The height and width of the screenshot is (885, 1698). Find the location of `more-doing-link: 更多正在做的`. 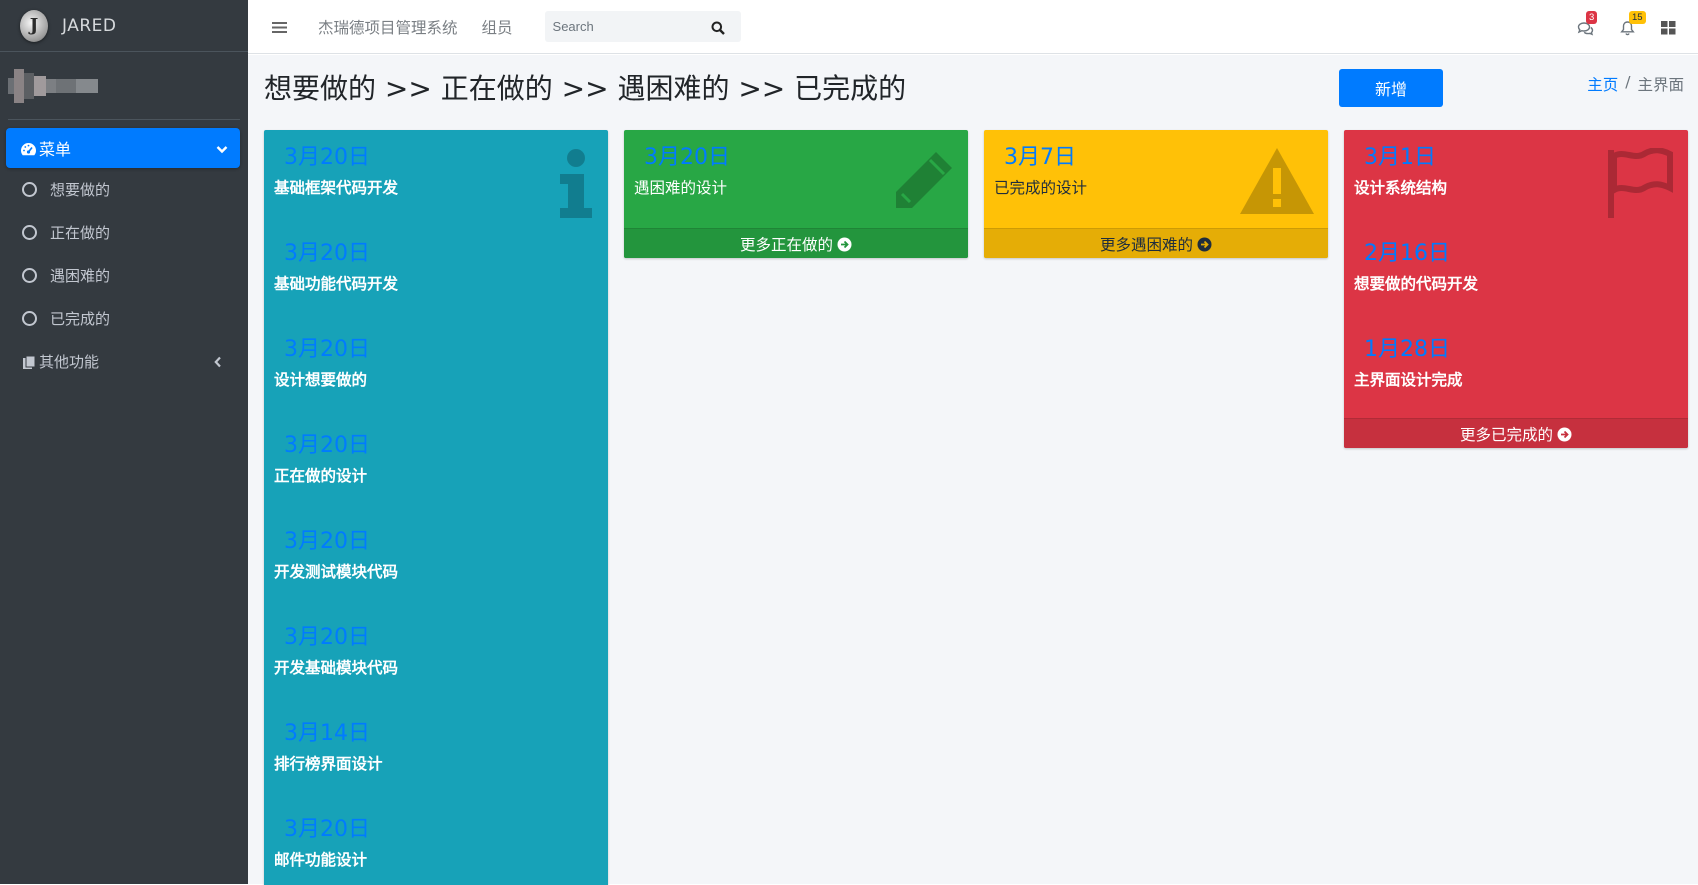

more-doing-link: 更多正在做的 is located at coordinates (796, 243).